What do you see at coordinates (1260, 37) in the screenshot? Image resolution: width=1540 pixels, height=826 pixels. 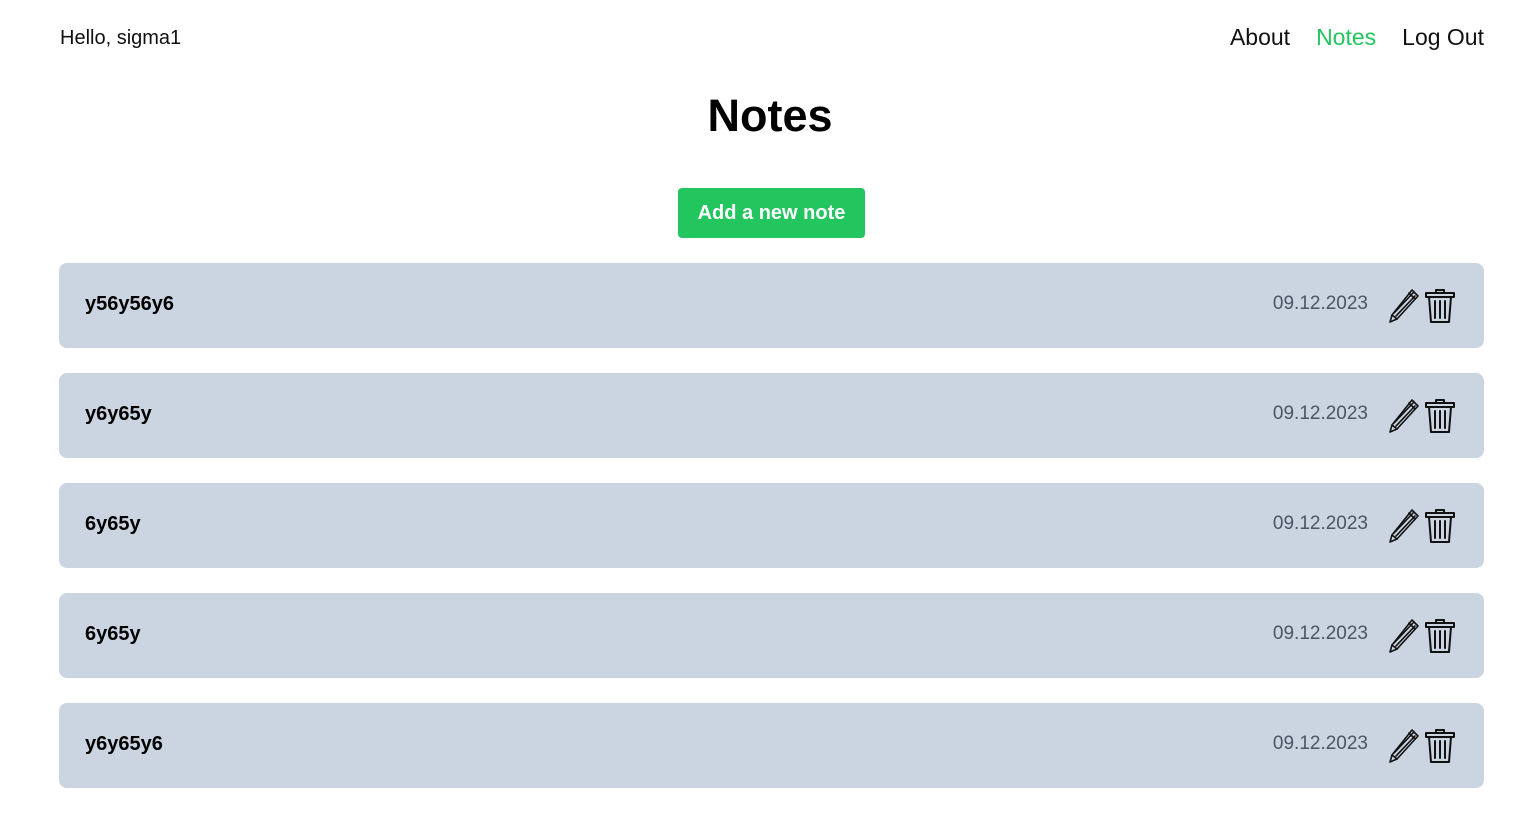 I see `nav-link-about: About` at bounding box center [1260, 37].